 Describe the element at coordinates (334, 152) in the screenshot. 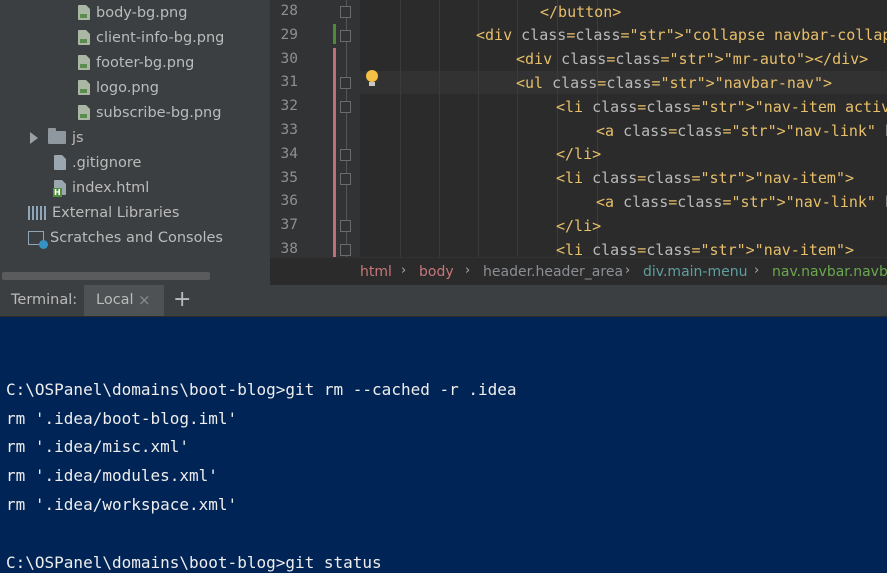

I see `vcs-modified-marker` at that location.